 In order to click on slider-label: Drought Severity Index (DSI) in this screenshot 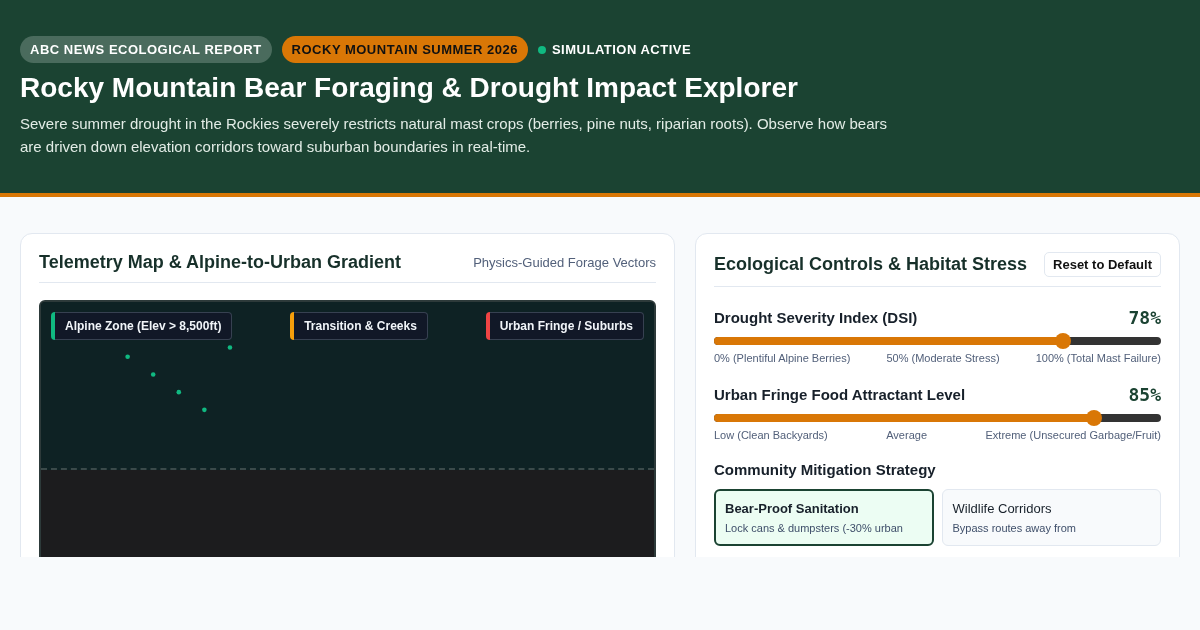, I will do `click(816, 317)`.